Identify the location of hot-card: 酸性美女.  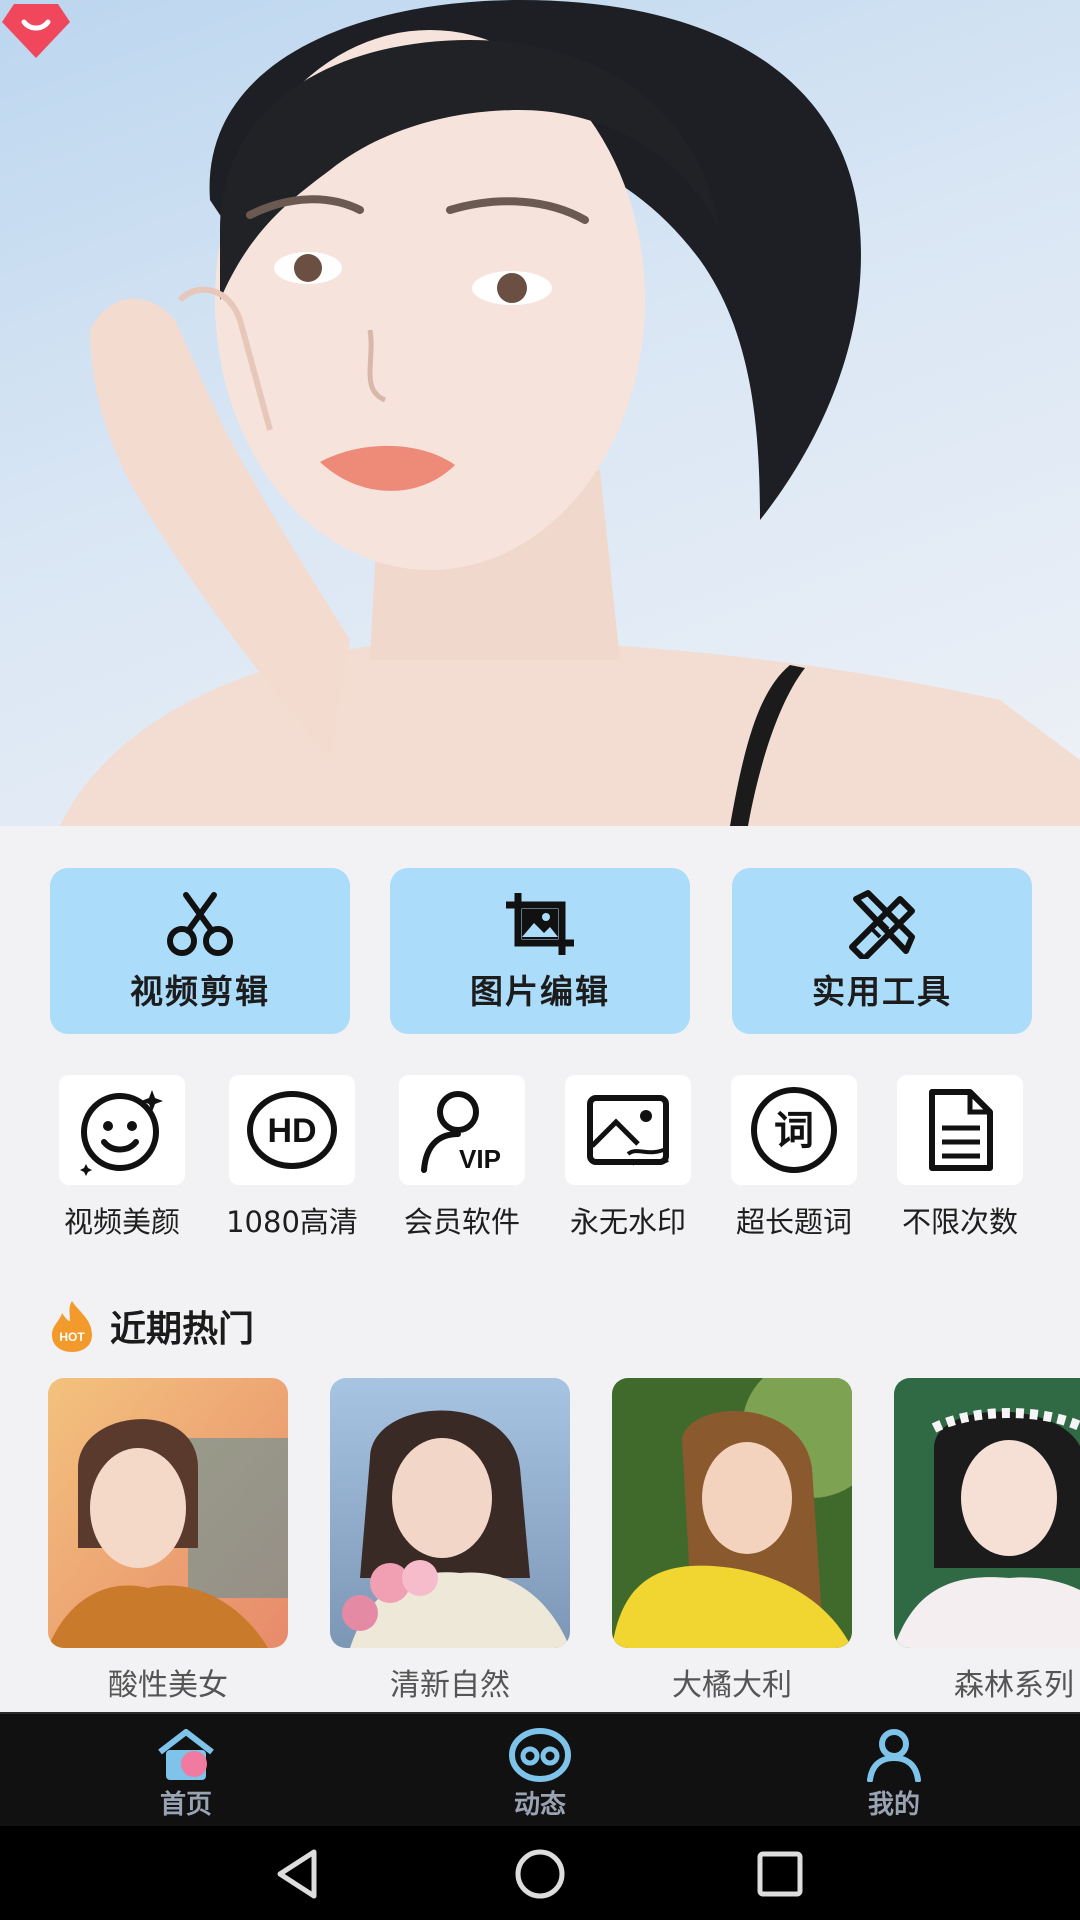
(168, 1538).